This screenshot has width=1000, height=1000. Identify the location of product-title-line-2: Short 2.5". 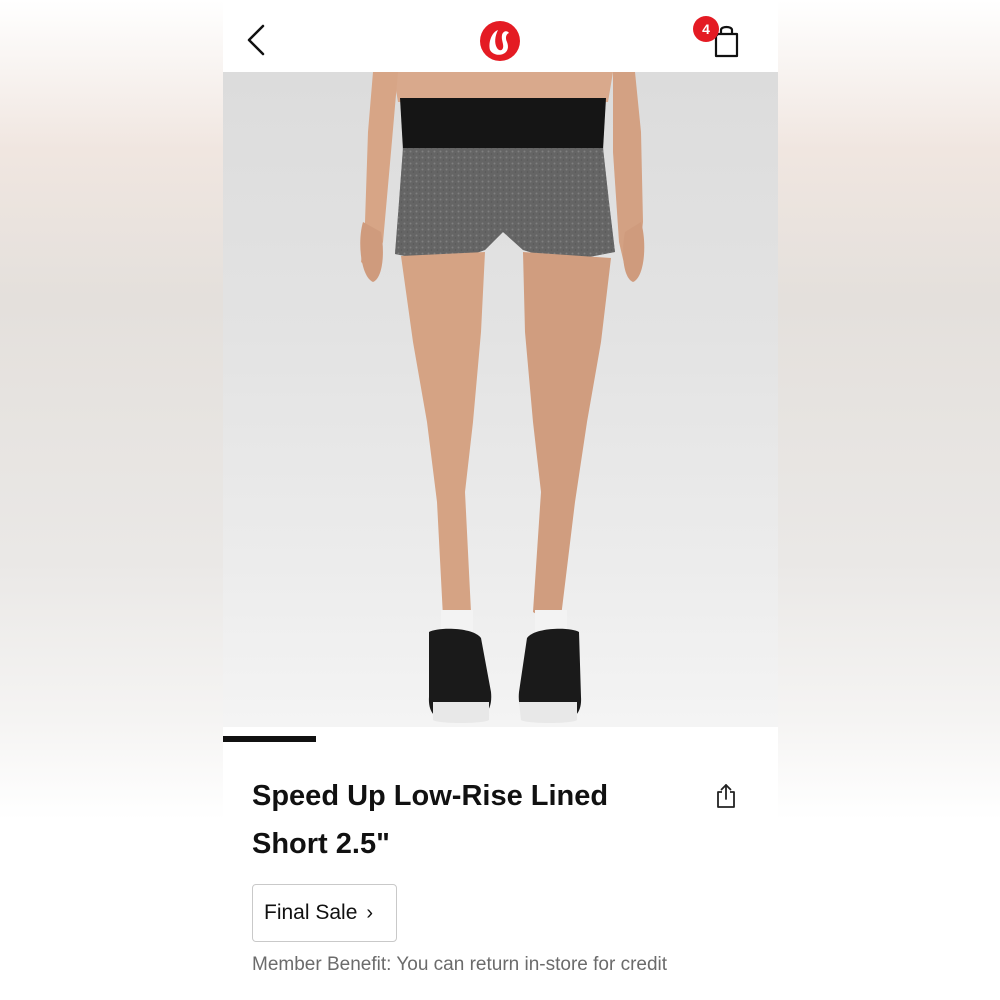
(321, 844).